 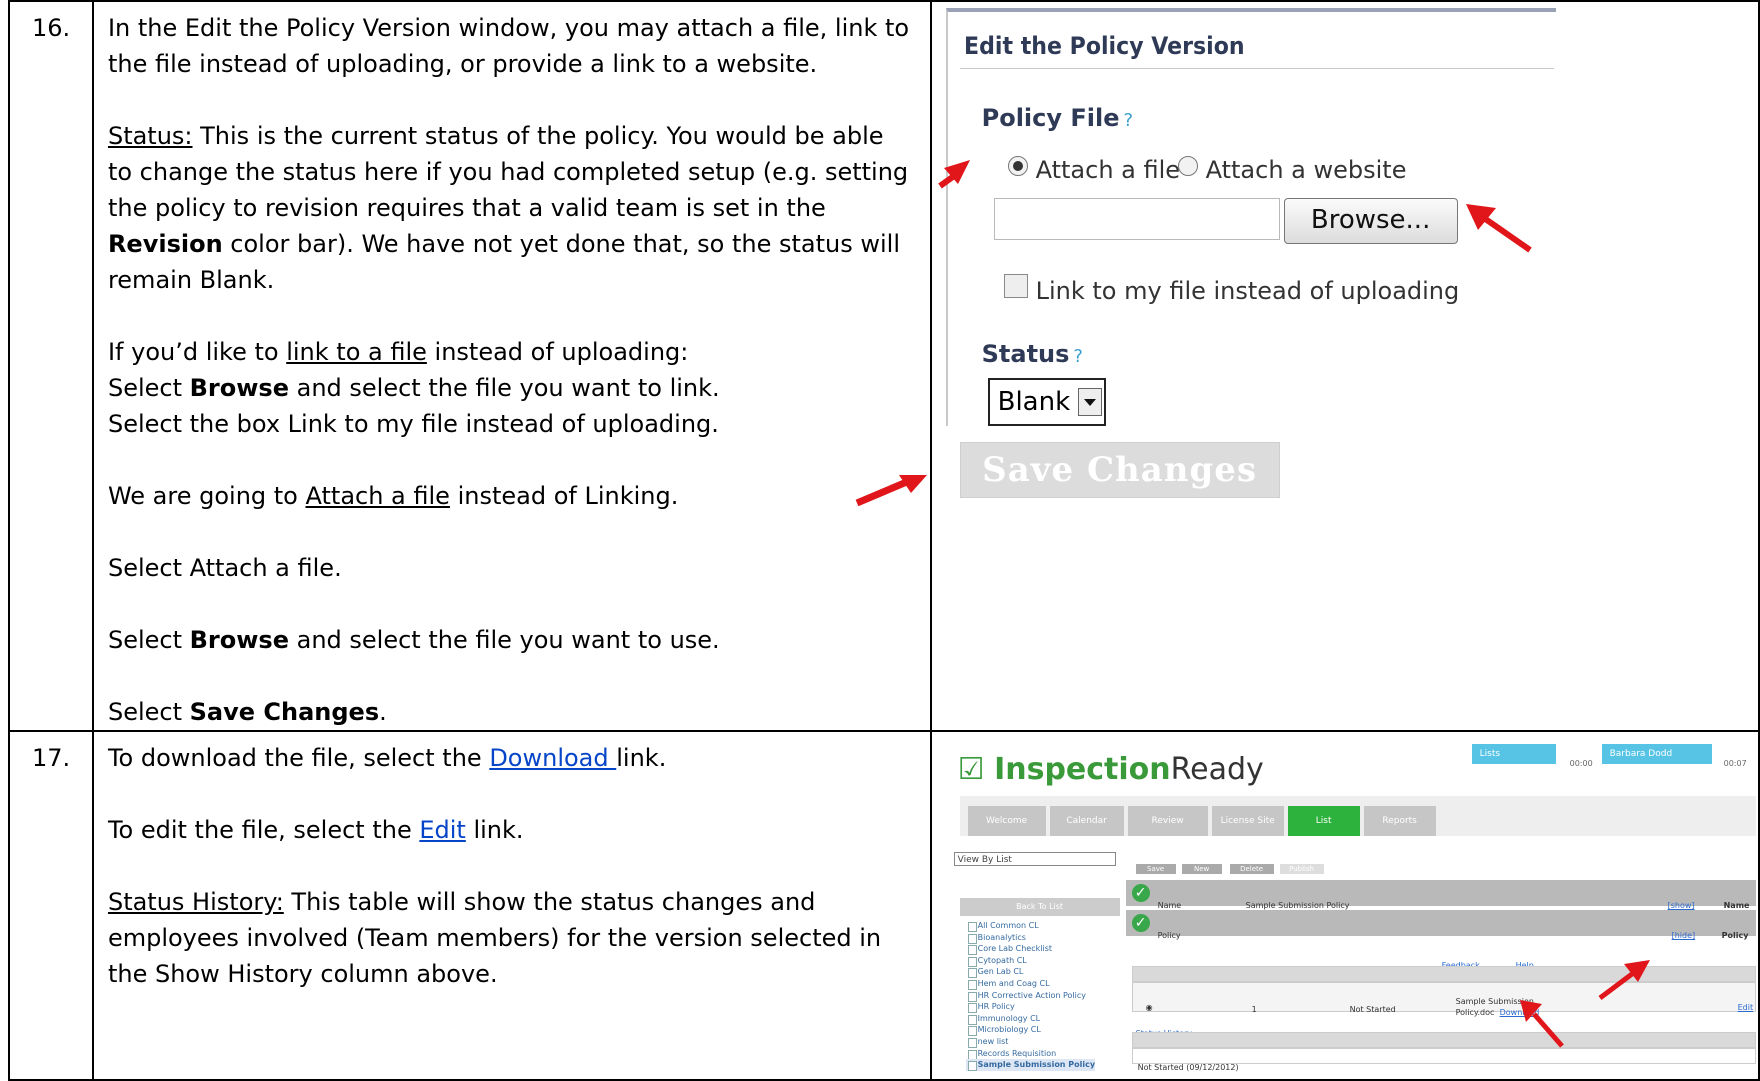 I want to click on logo-part-2: Ready, so click(x=1217, y=769).